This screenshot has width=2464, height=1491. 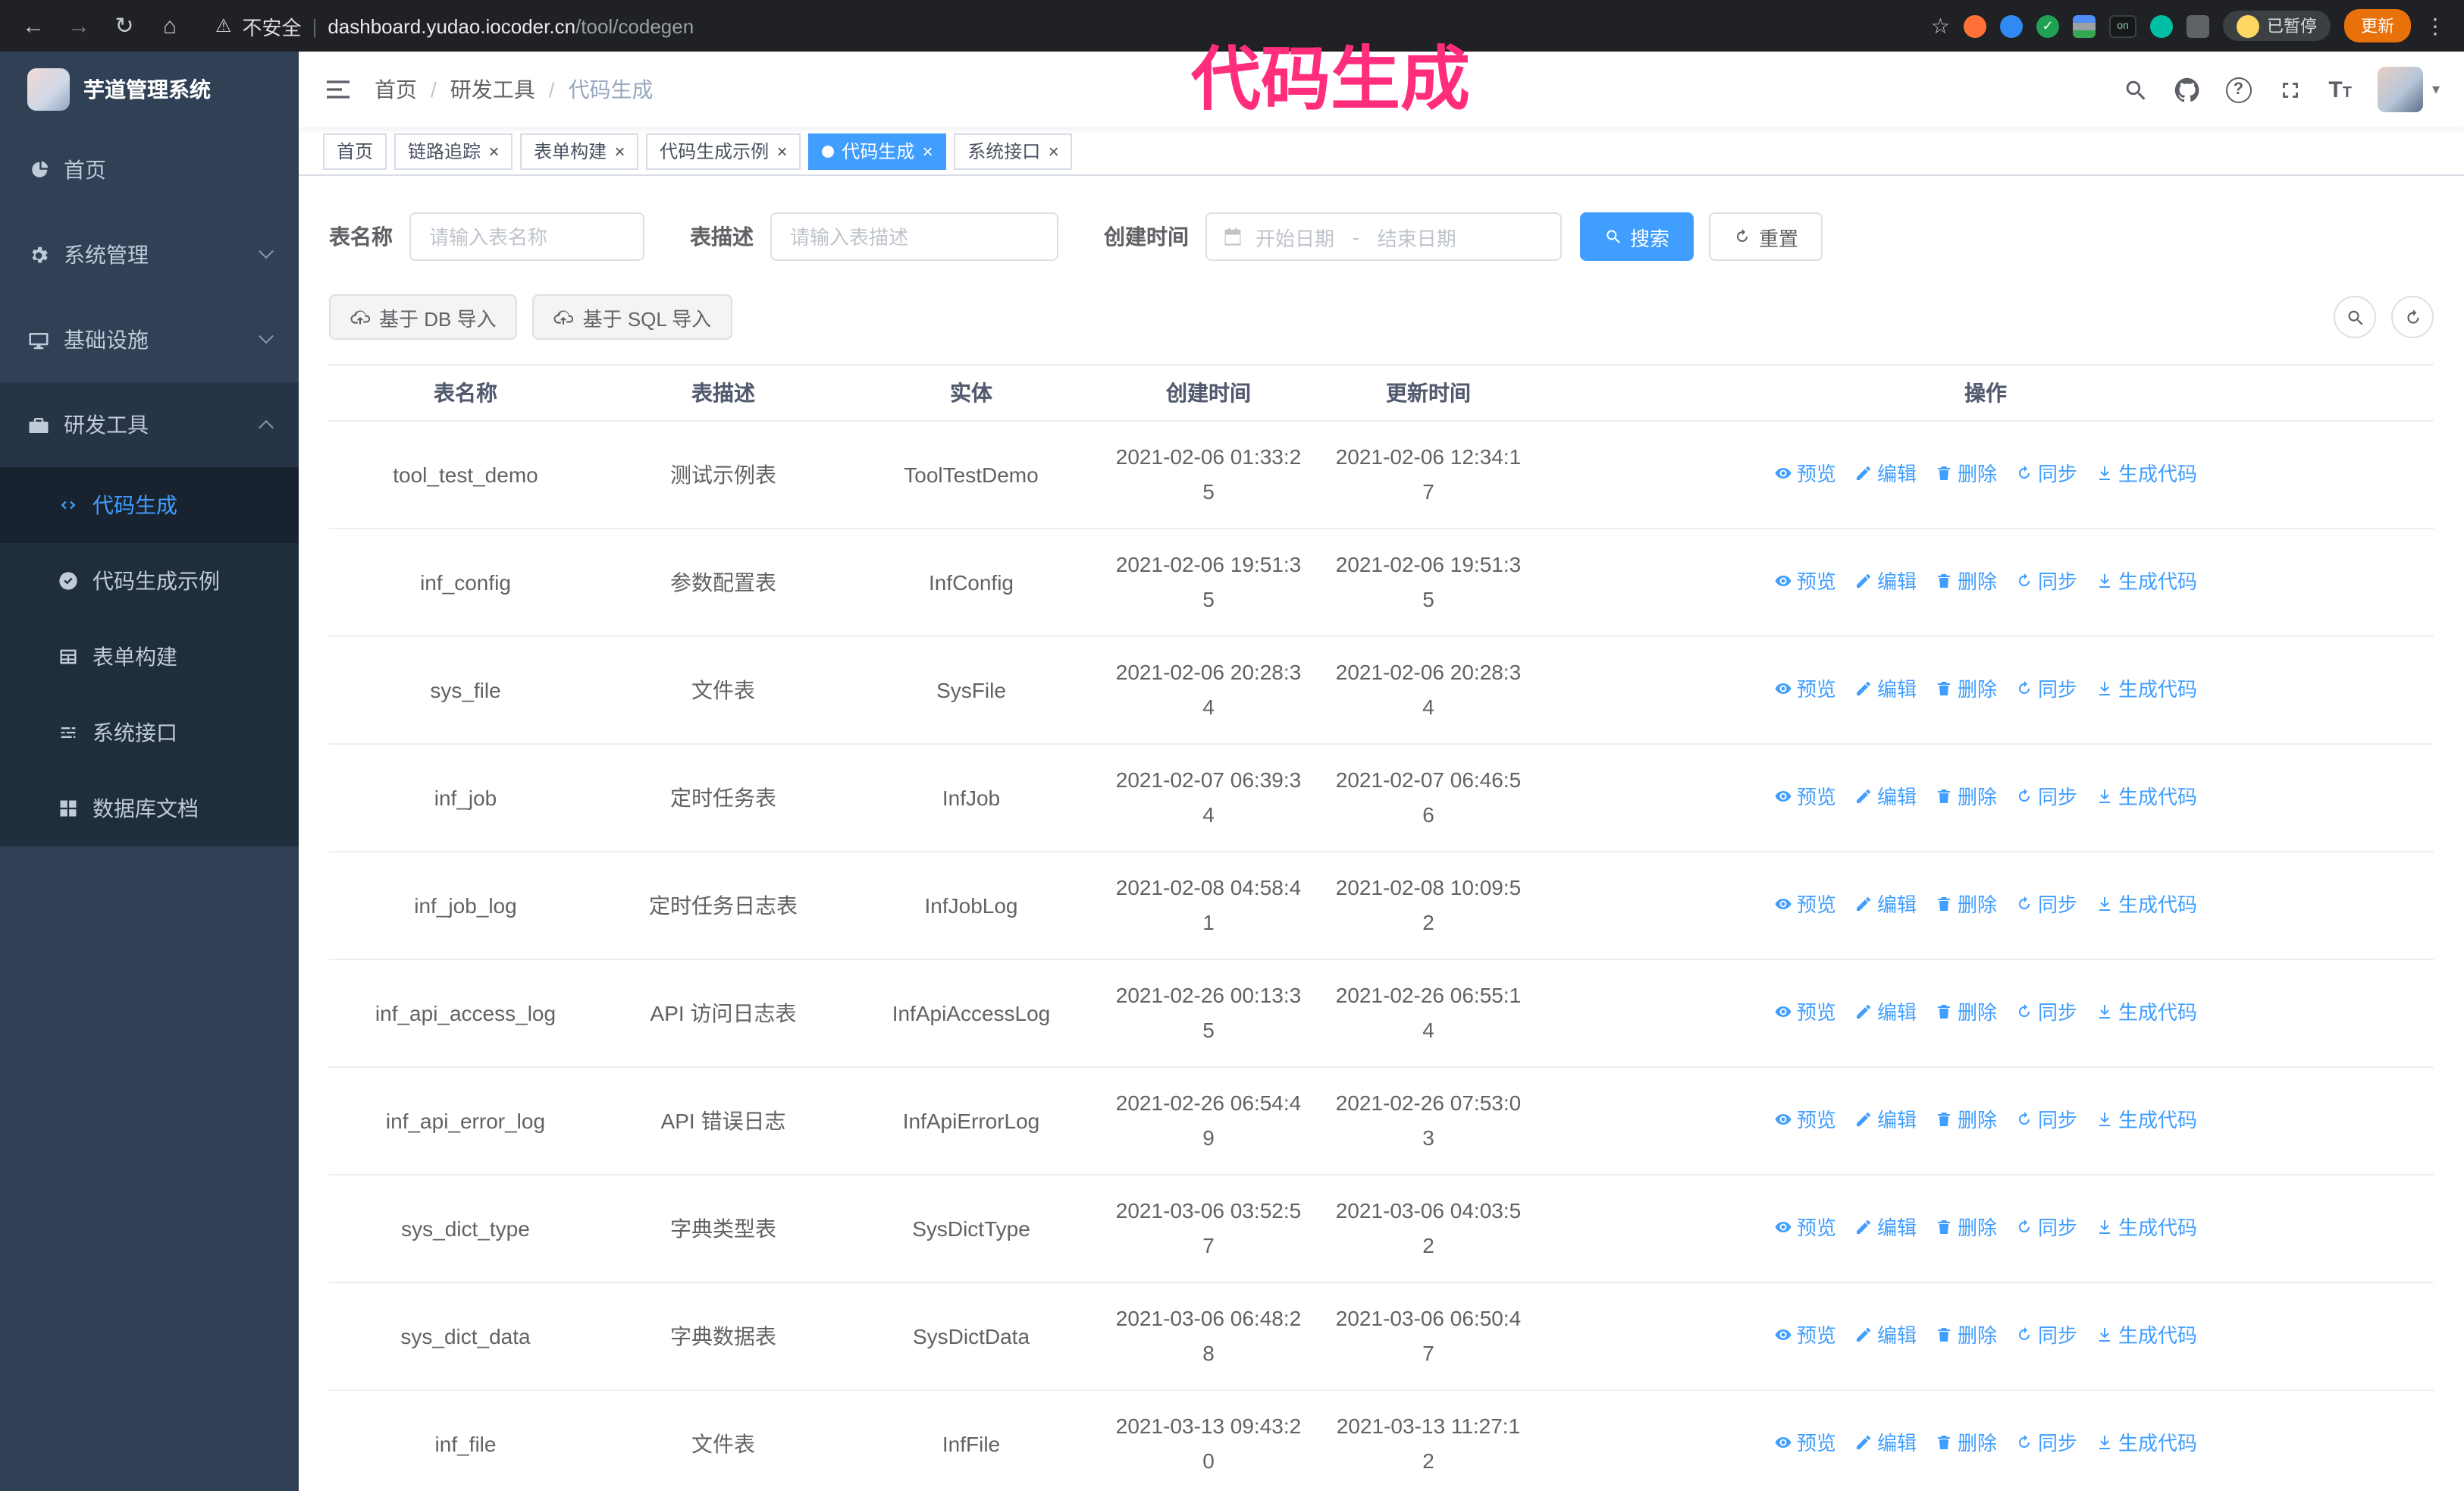 What do you see at coordinates (2412, 317) in the screenshot?
I see `refresh-table-button` at bounding box center [2412, 317].